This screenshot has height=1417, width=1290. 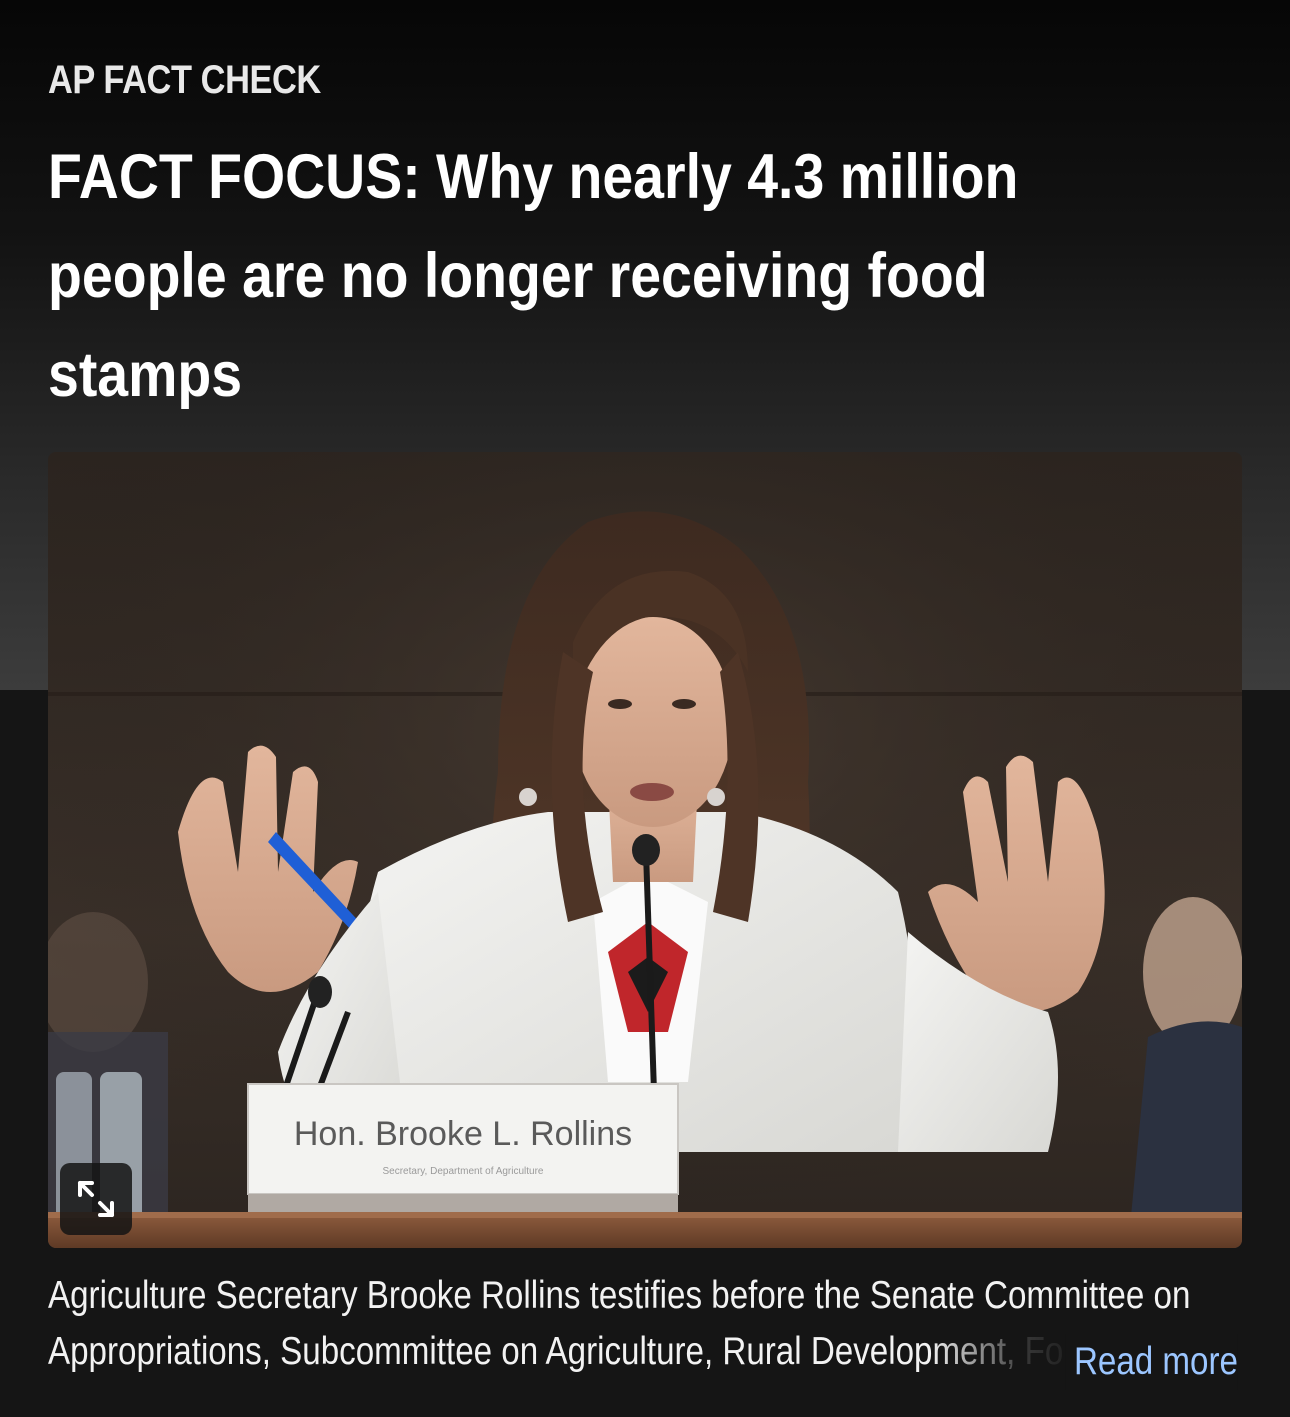 I want to click on read-more-link: Read more, so click(x=1151, y=1362).